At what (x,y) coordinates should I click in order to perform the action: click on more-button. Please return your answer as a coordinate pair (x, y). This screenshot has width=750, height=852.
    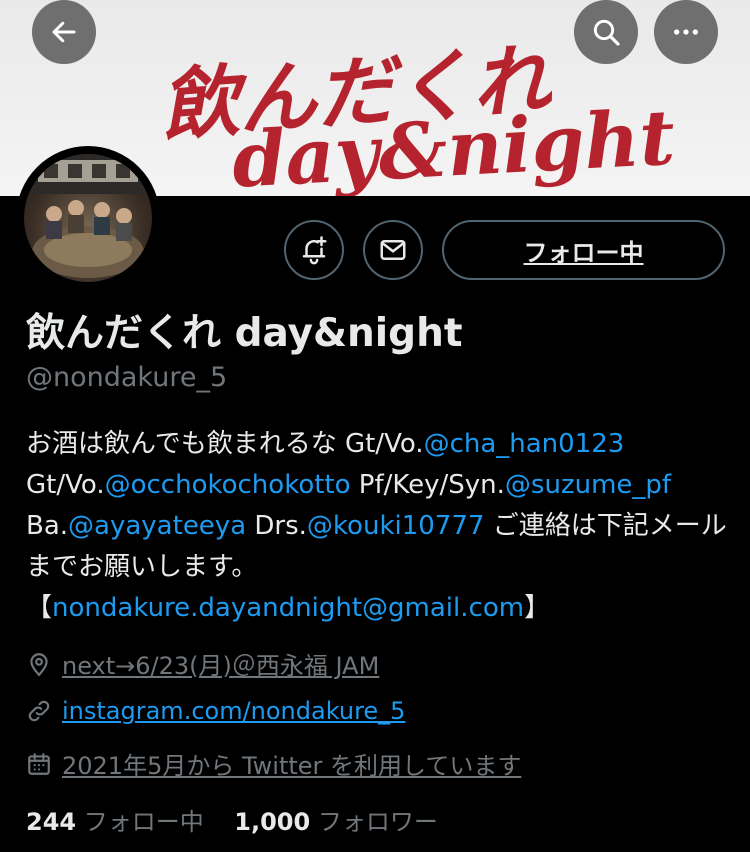
    Looking at the image, I should click on (686, 32).